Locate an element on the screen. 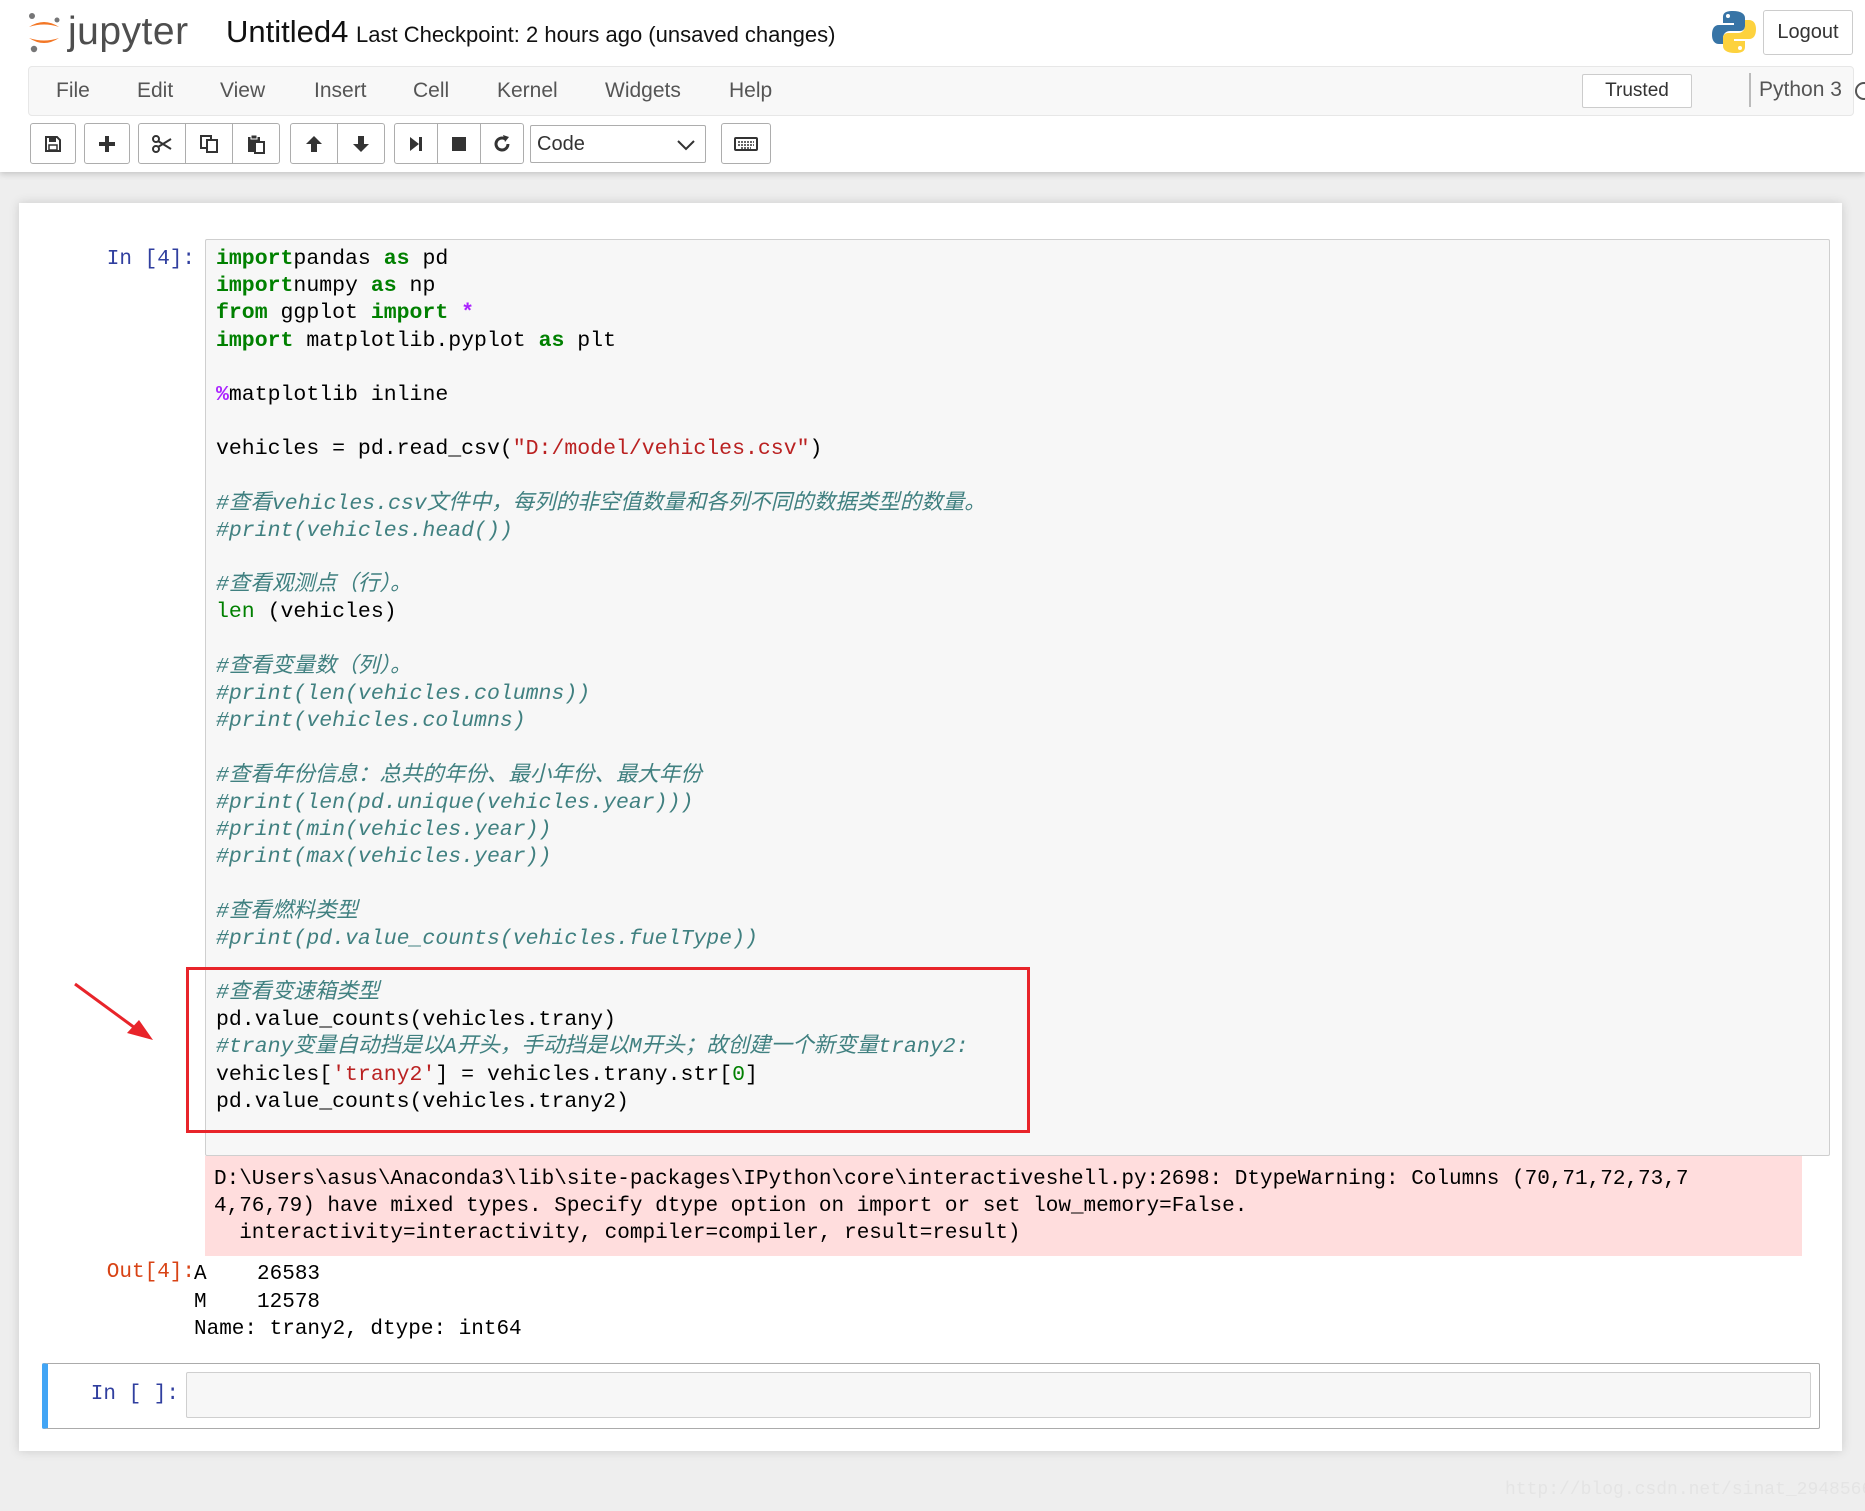 The height and width of the screenshot is (1511, 1865). selected-code-cell: In [ ]: is located at coordinates (931, 1396).